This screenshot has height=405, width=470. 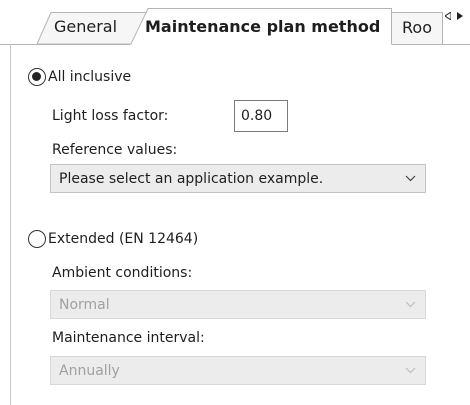 I want to click on tab-general: General, so click(x=95, y=28).